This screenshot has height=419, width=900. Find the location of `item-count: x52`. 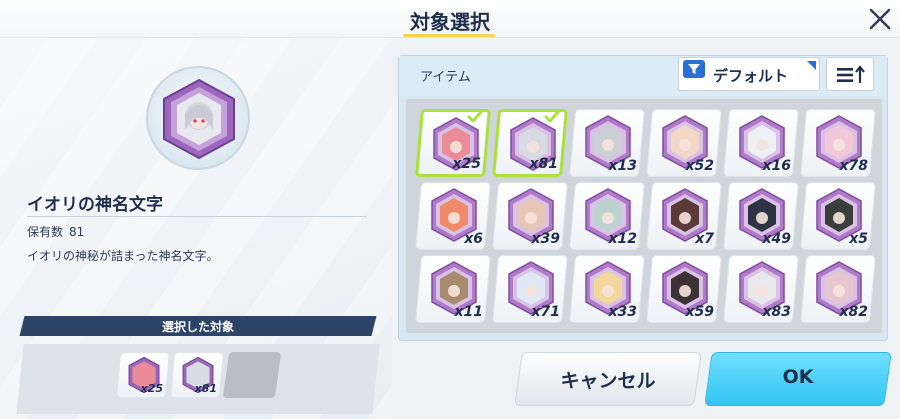

item-count: x52 is located at coordinates (699, 166).